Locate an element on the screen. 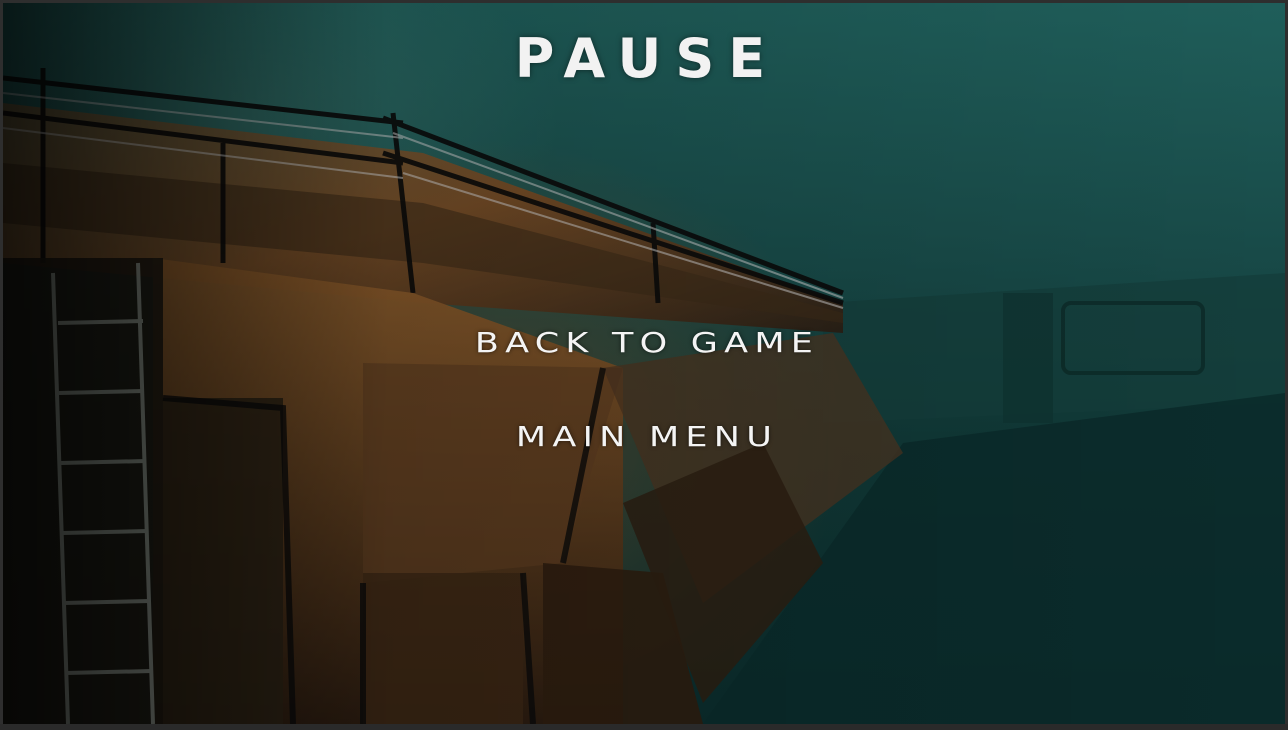 The image size is (1288, 730). main-menu-button: MAIN MENU is located at coordinates (644, 436).